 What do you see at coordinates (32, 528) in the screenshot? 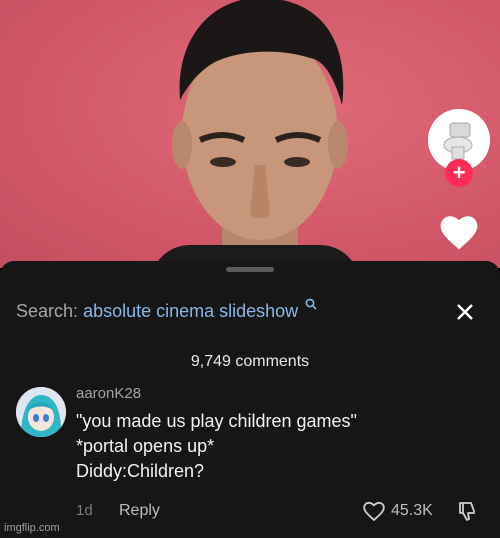
I see `watermark: imgflip.com` at bounding box center [32, 528].